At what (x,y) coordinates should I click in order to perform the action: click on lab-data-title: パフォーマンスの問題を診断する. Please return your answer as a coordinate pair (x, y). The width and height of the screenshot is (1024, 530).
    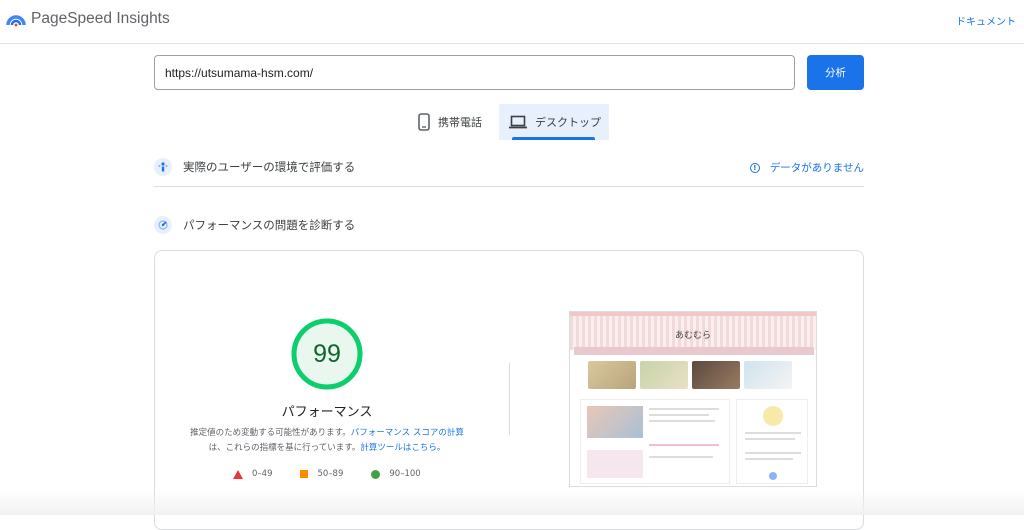
    Looking at the image, I should click on (269, 225).